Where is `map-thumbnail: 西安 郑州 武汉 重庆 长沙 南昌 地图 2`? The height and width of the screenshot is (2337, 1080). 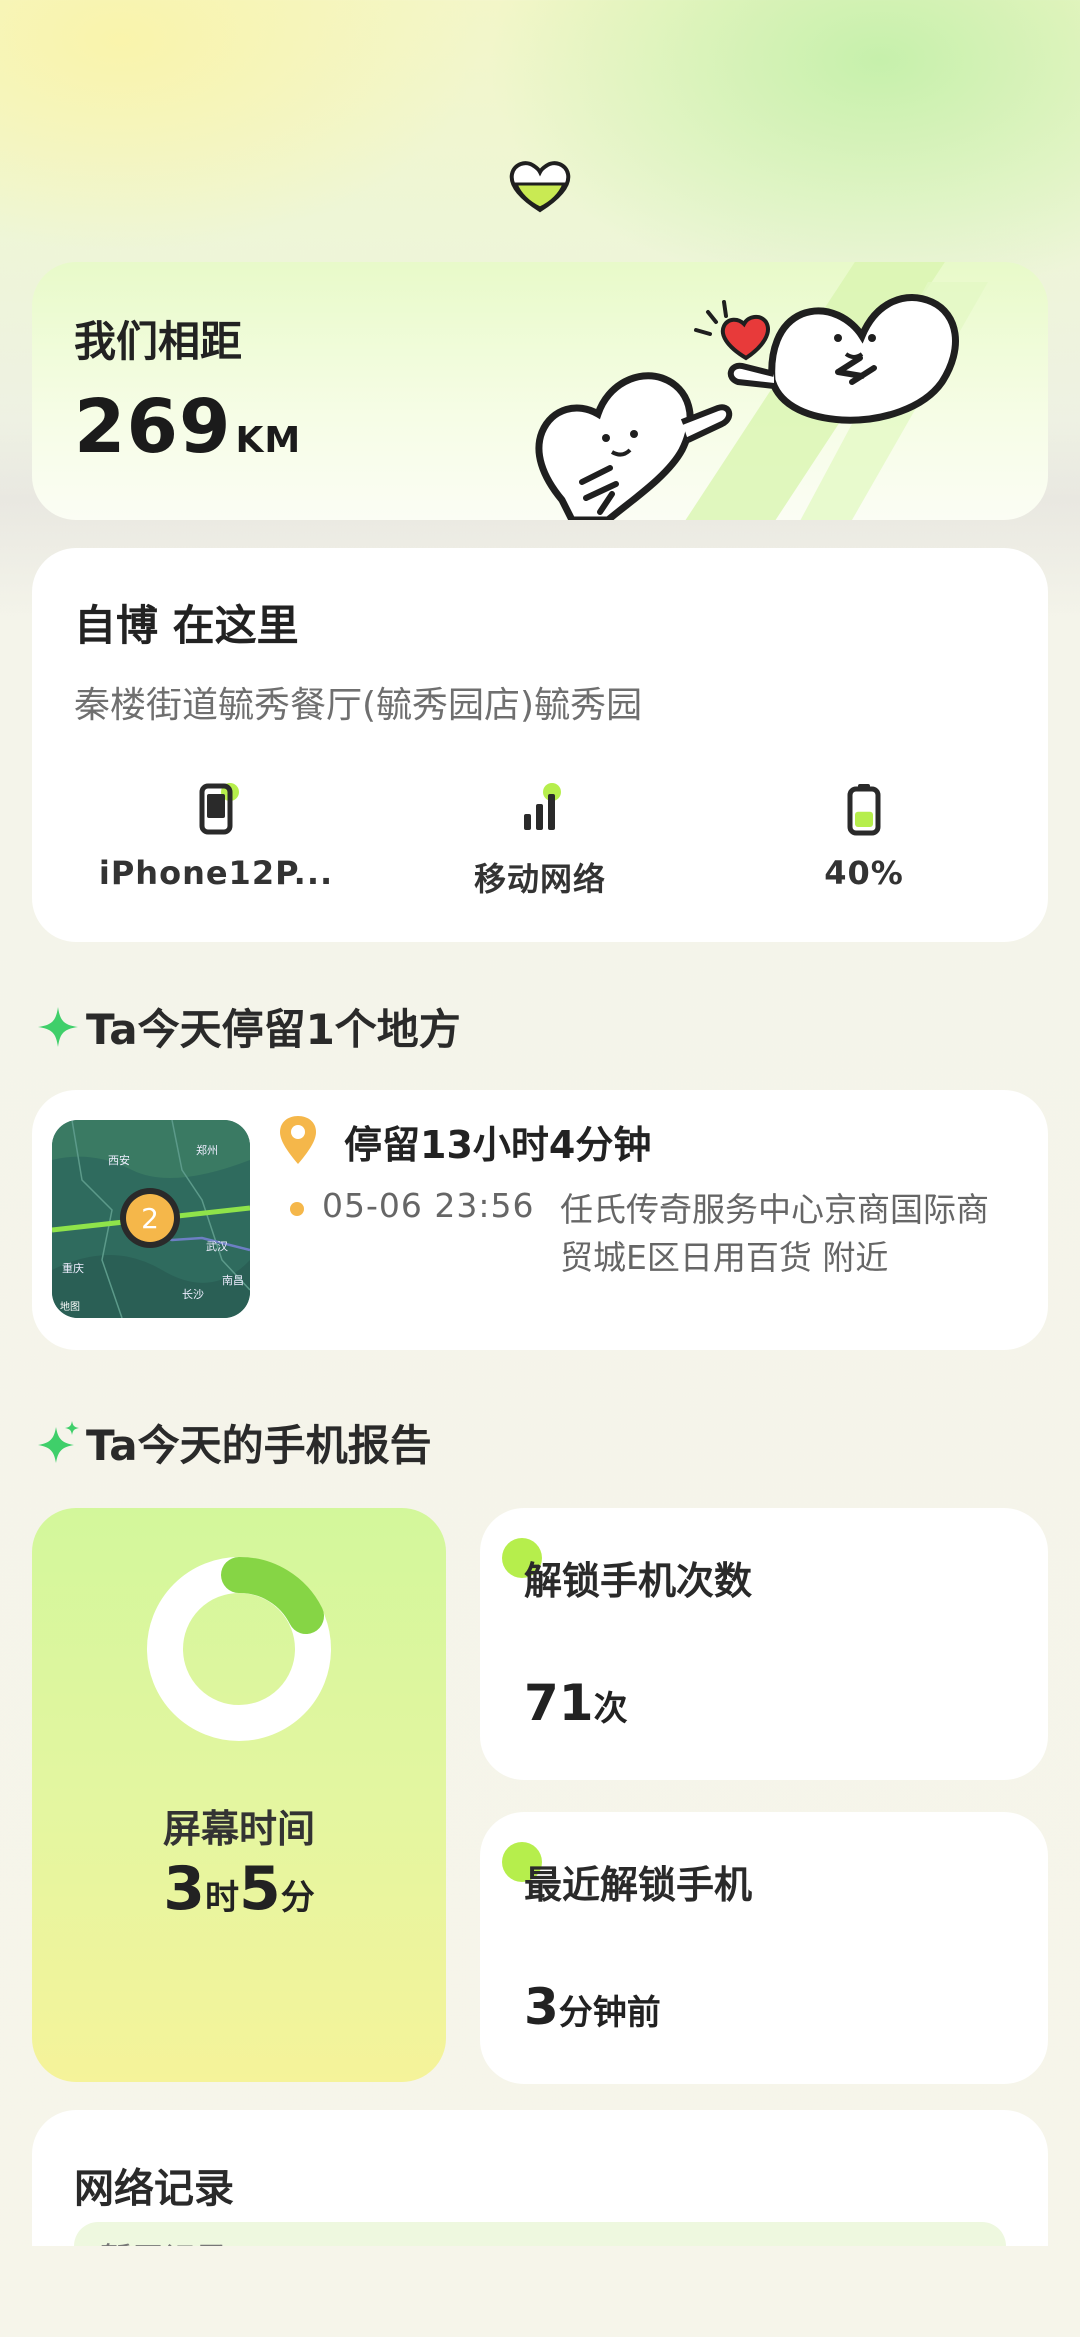
map-thumbnail: 西安 郑州 武汉 重庆 长沙 南昌 地图 2 is located at coordinates (151, 1219).